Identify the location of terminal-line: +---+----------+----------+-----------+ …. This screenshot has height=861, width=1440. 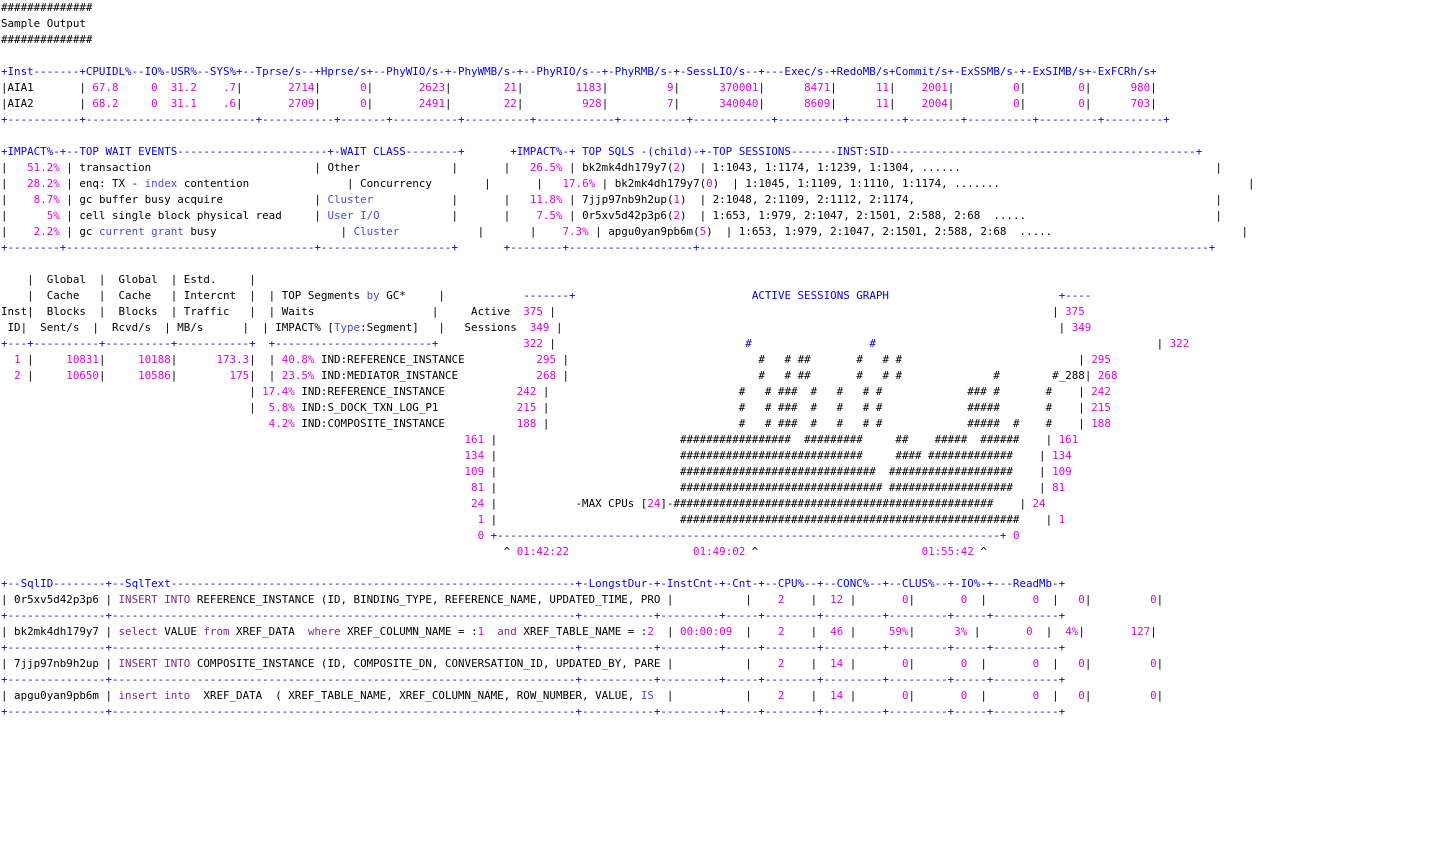
(628, 344).